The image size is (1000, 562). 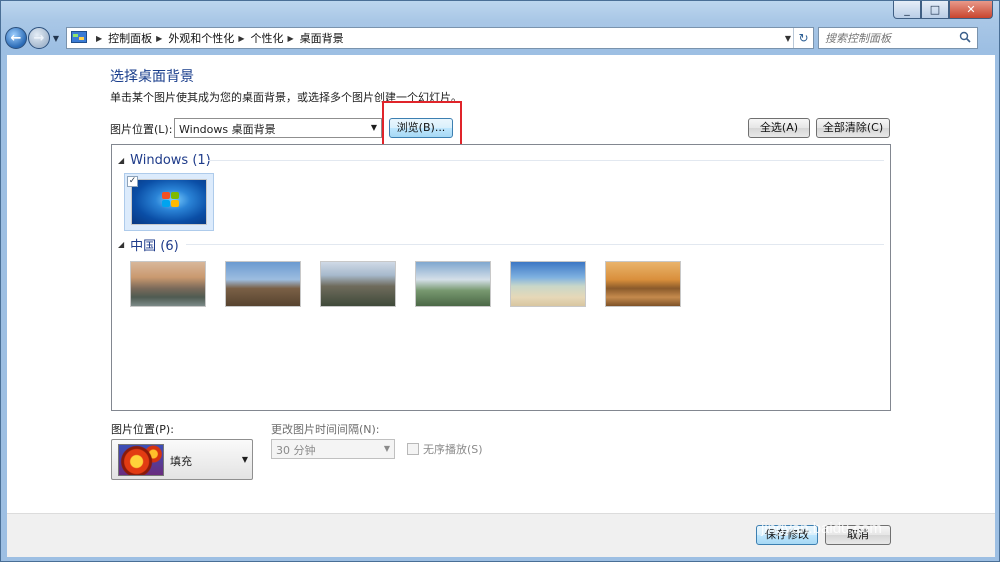 I want to click on close-button: ✕, so click(x=971, y=10).